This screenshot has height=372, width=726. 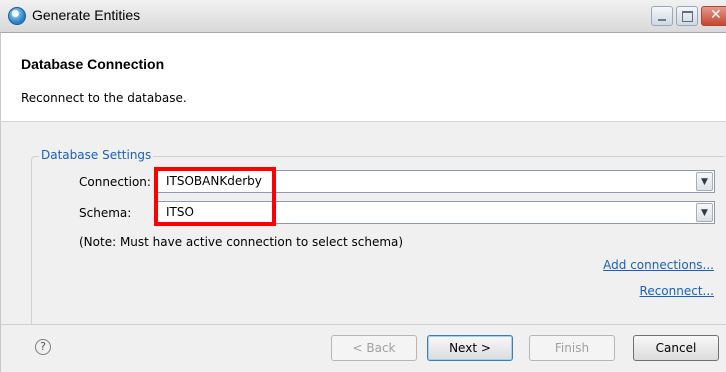 I want to click on window-title: Generate Entities, so click(x=86, y=15).